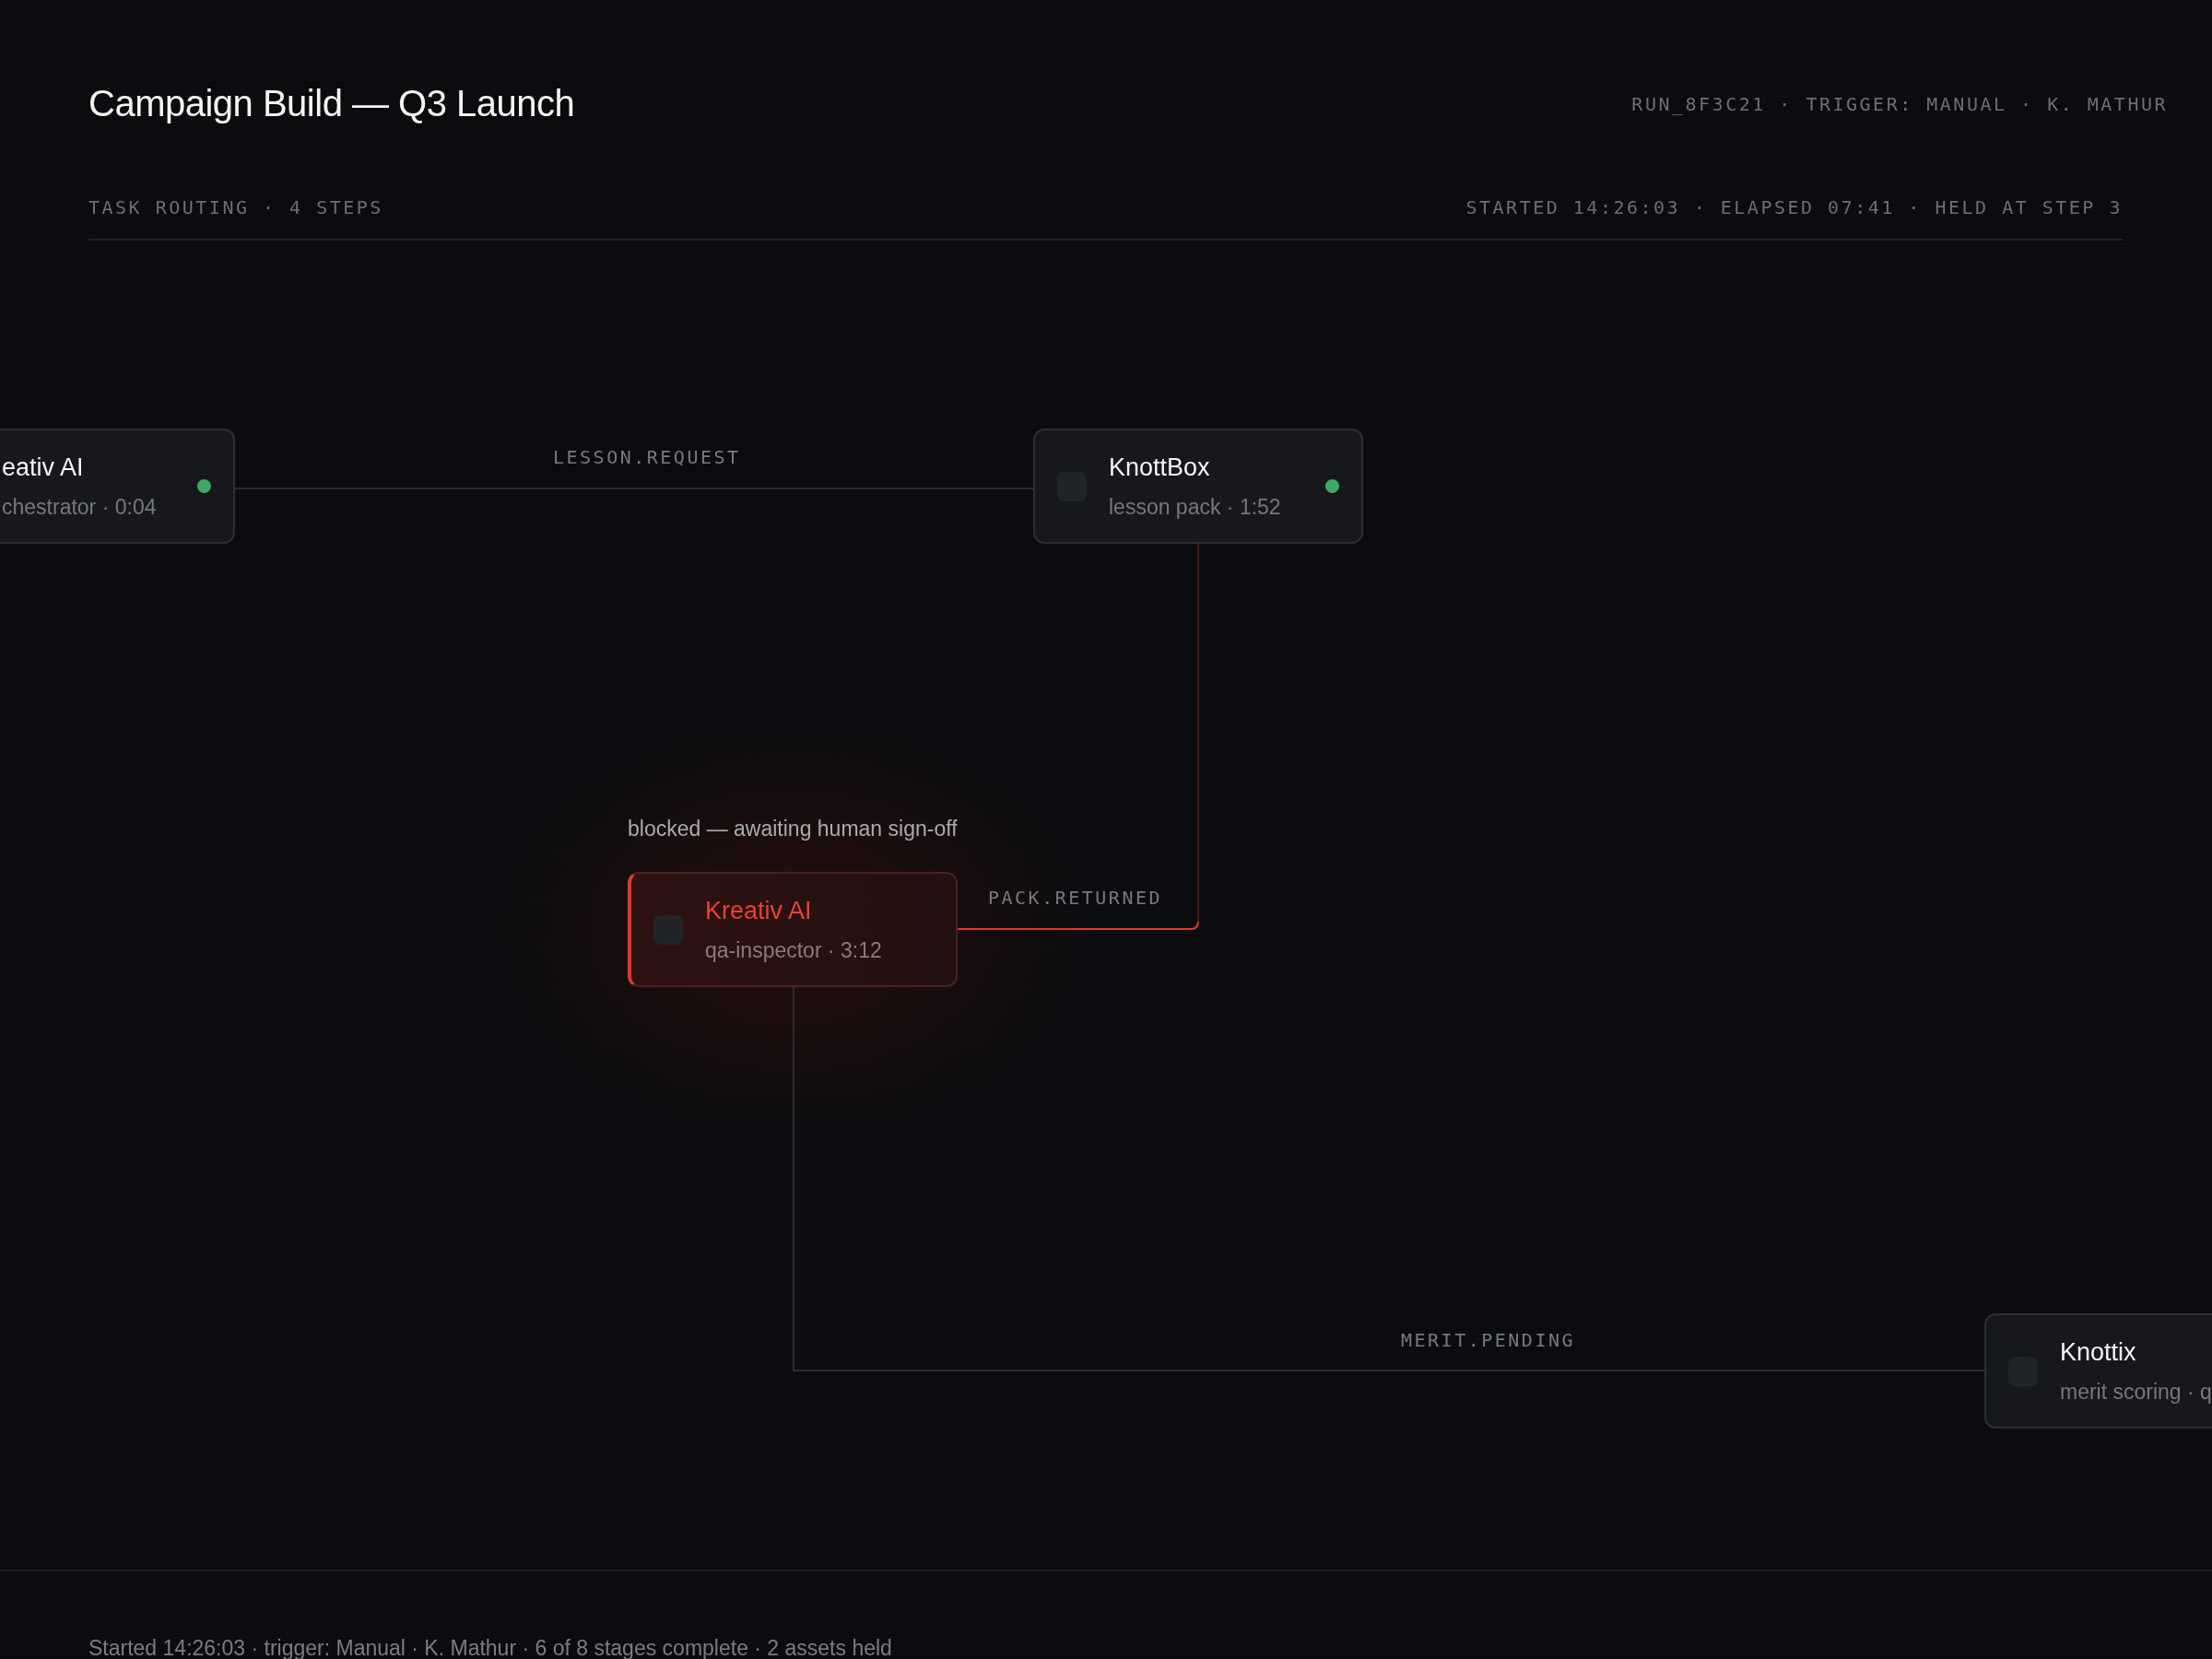  What do you see at coordinates (1075, 898) in the screenshot?
I see `edge-label: PACK.RETURNED` at bounding box center [1075, 898].